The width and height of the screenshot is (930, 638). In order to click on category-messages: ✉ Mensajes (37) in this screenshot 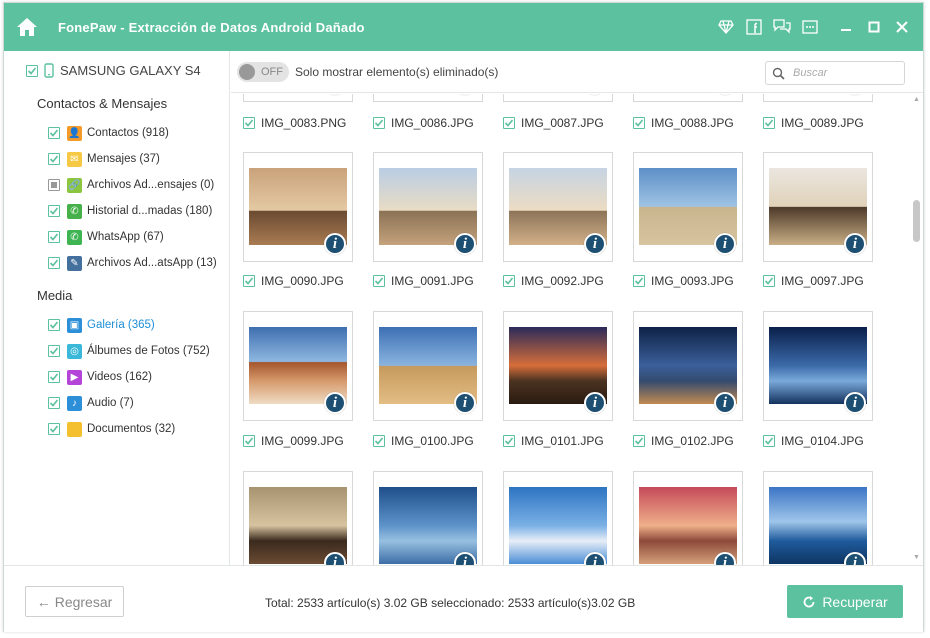, I will do `click(104, 159)`.